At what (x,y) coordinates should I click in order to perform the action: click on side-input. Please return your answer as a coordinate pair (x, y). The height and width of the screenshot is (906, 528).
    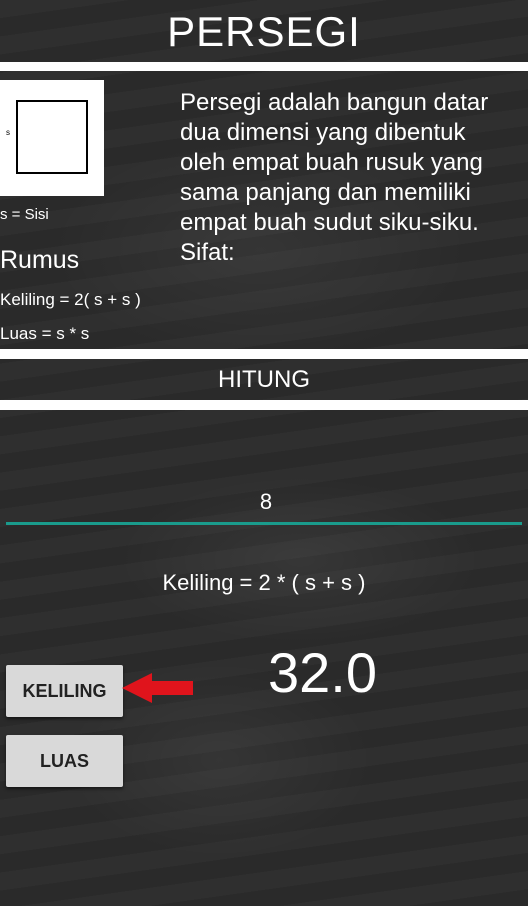
    Looking at the image, I should click on (266, 502).